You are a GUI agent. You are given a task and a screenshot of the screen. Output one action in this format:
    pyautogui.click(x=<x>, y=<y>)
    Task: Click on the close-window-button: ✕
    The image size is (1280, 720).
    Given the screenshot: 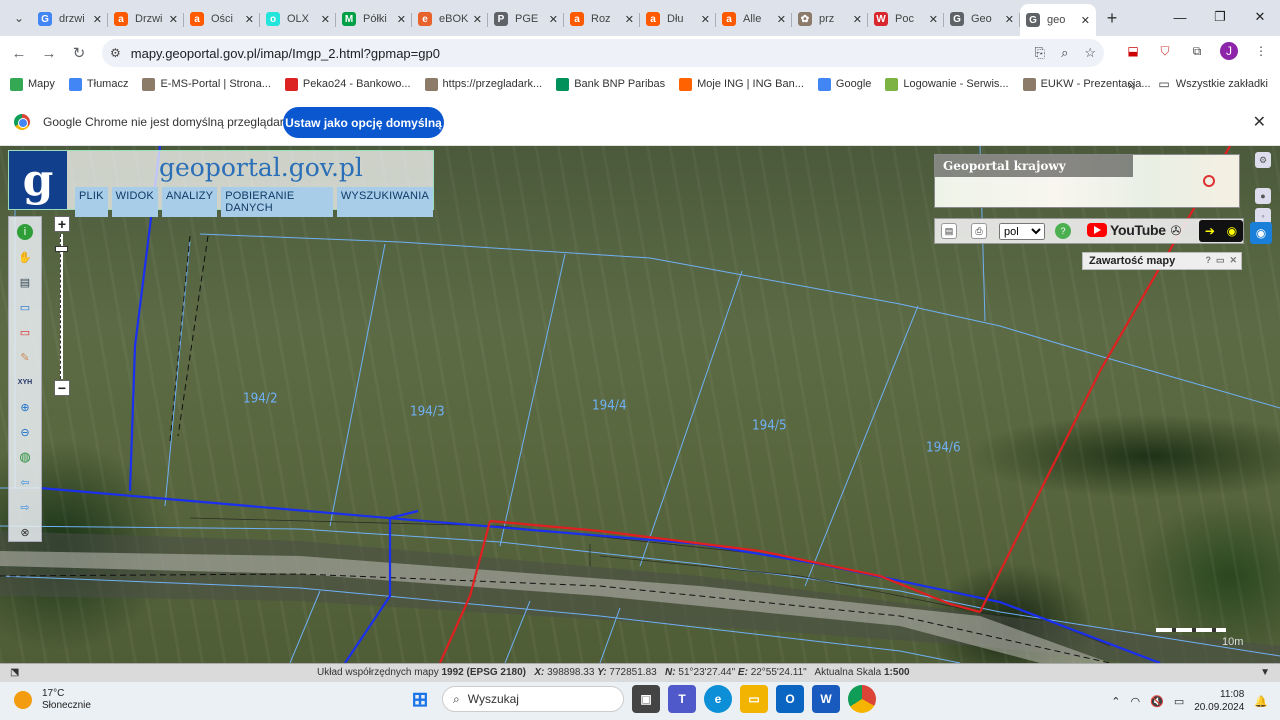 What is the action you would take?
    pyautogui.click(x=1260, y=17)
    